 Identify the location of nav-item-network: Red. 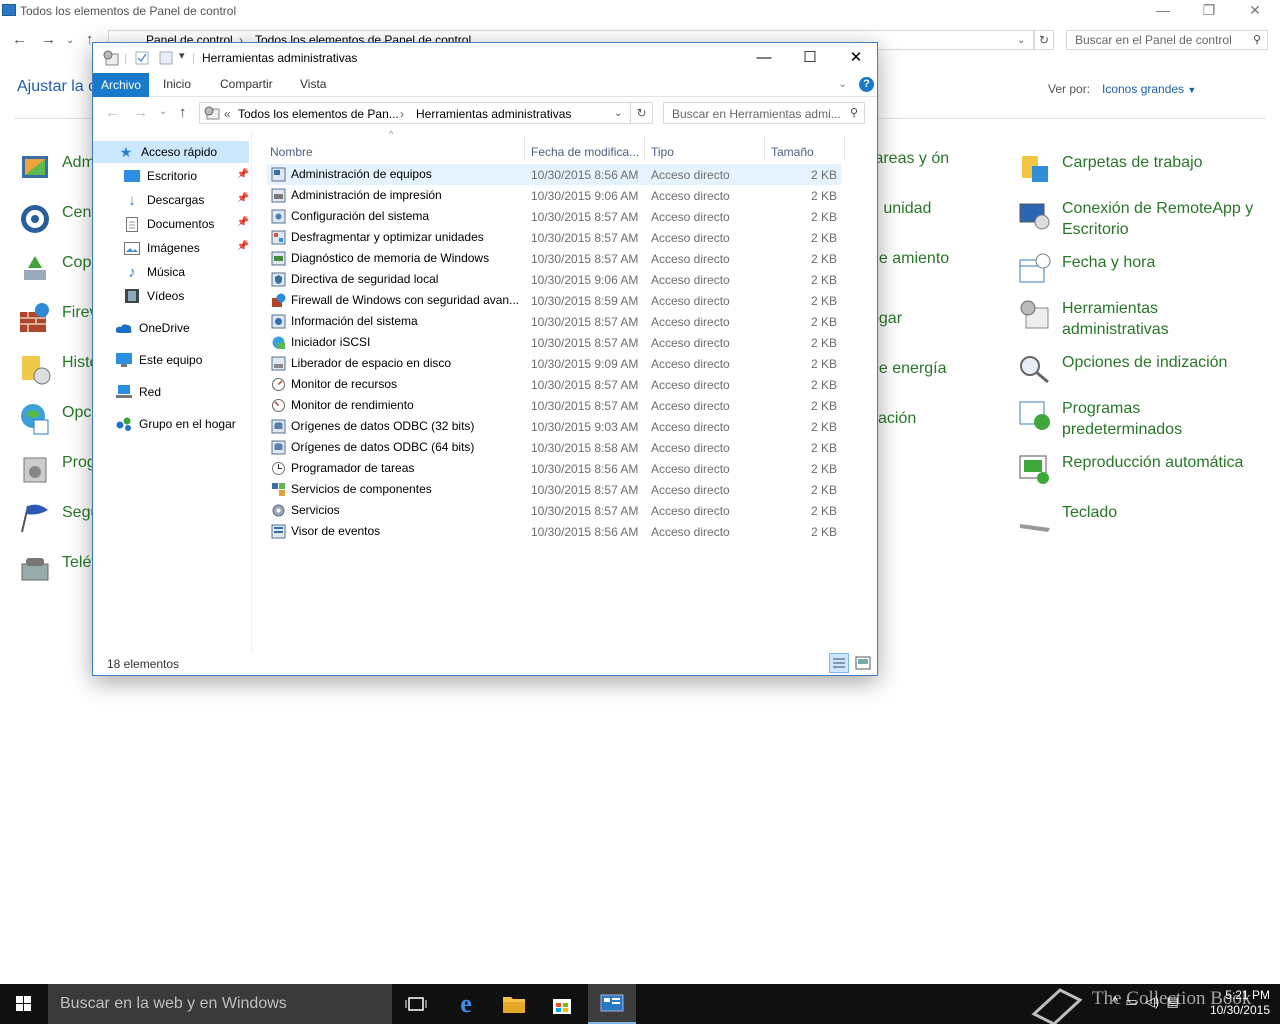
(171, 392).